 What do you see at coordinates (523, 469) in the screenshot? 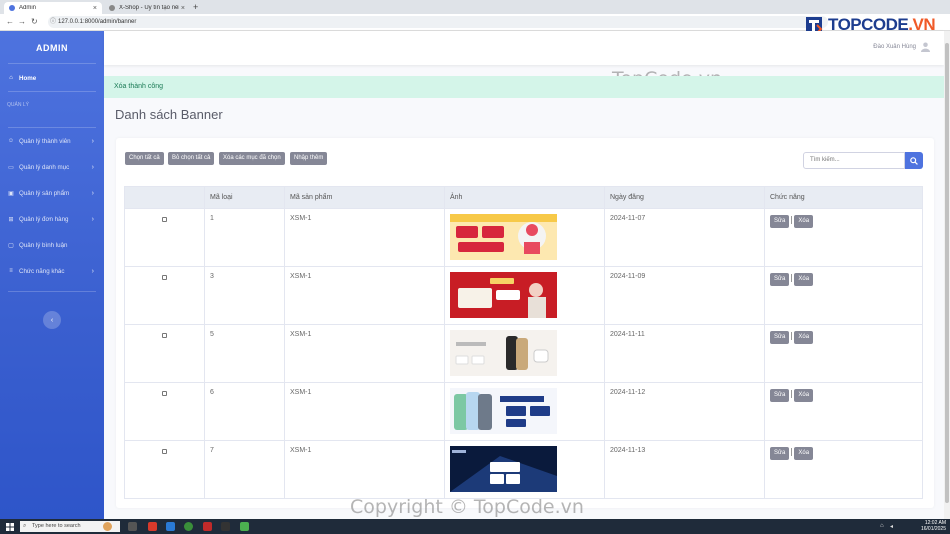
I see `table-row: 7 XSM-1 2024-11-13 Sửa Xóa` at bounding box center [523, 469].